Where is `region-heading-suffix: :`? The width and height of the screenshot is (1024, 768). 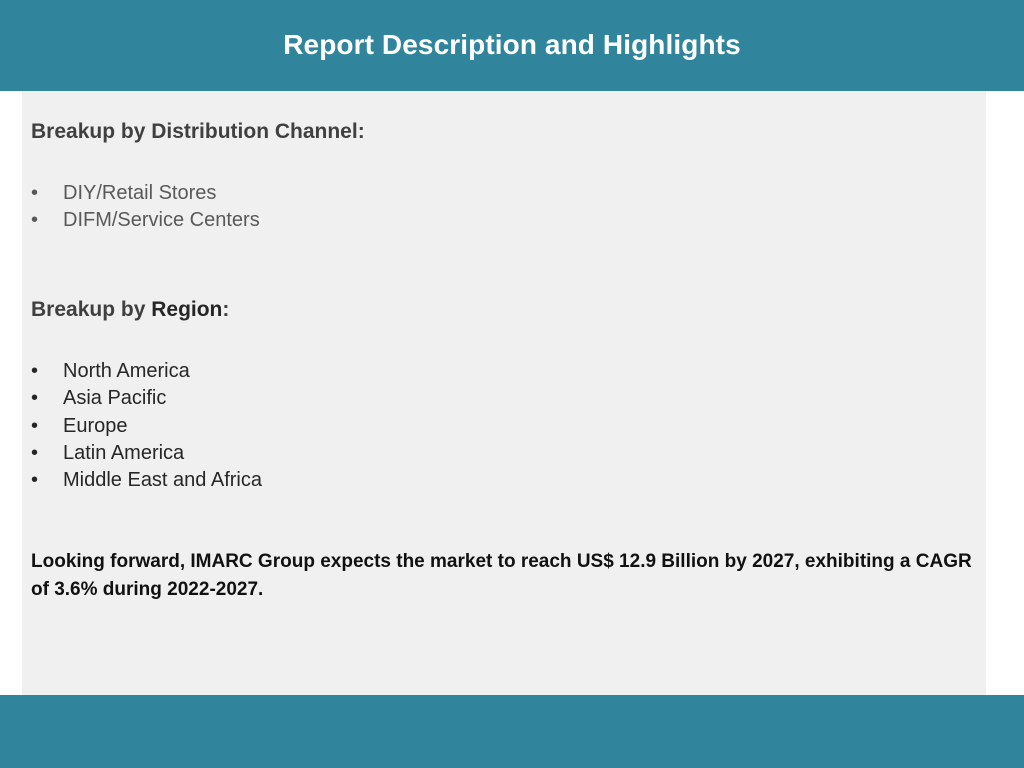 region-heading-suffix: : is located at coordinates (226, 309).